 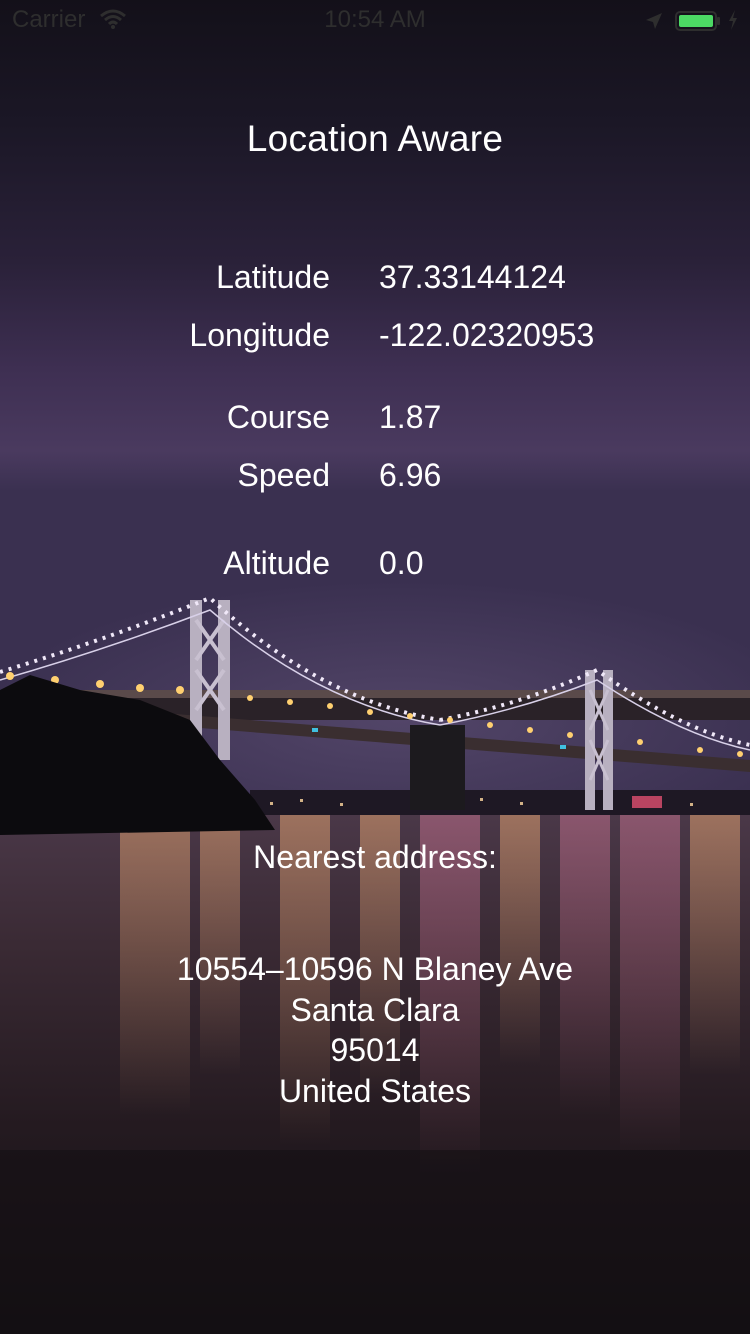 I want to click on address-postal-code: 95014, so click(x=375, y=1050).